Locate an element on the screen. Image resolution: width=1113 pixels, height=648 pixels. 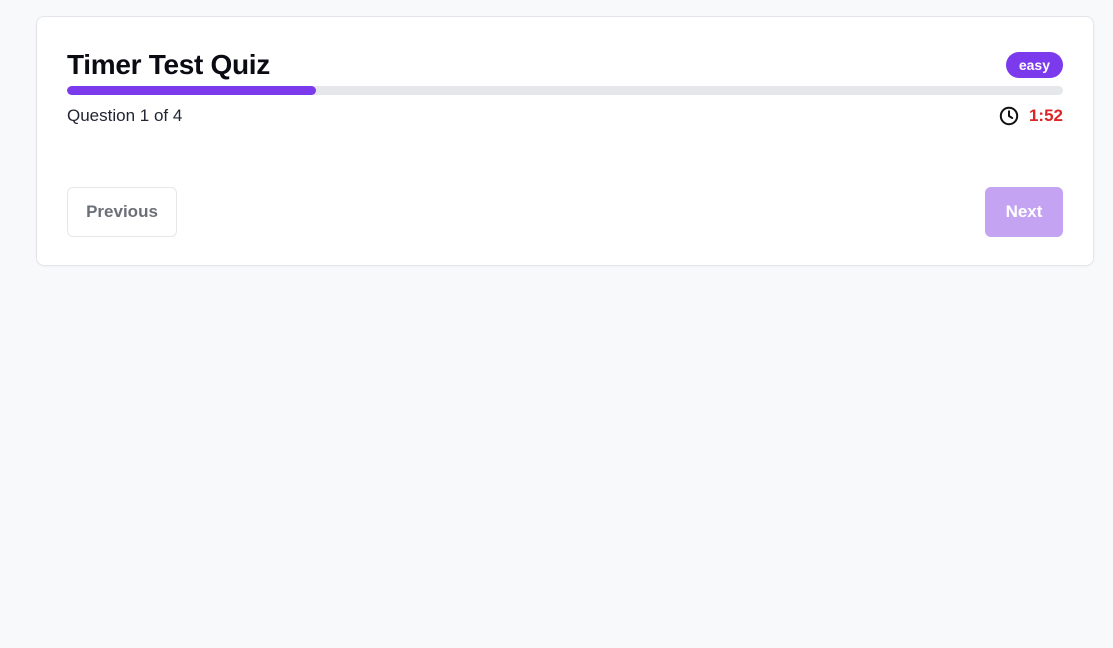
previous-button: Previous is located at coordinates (122, 212).